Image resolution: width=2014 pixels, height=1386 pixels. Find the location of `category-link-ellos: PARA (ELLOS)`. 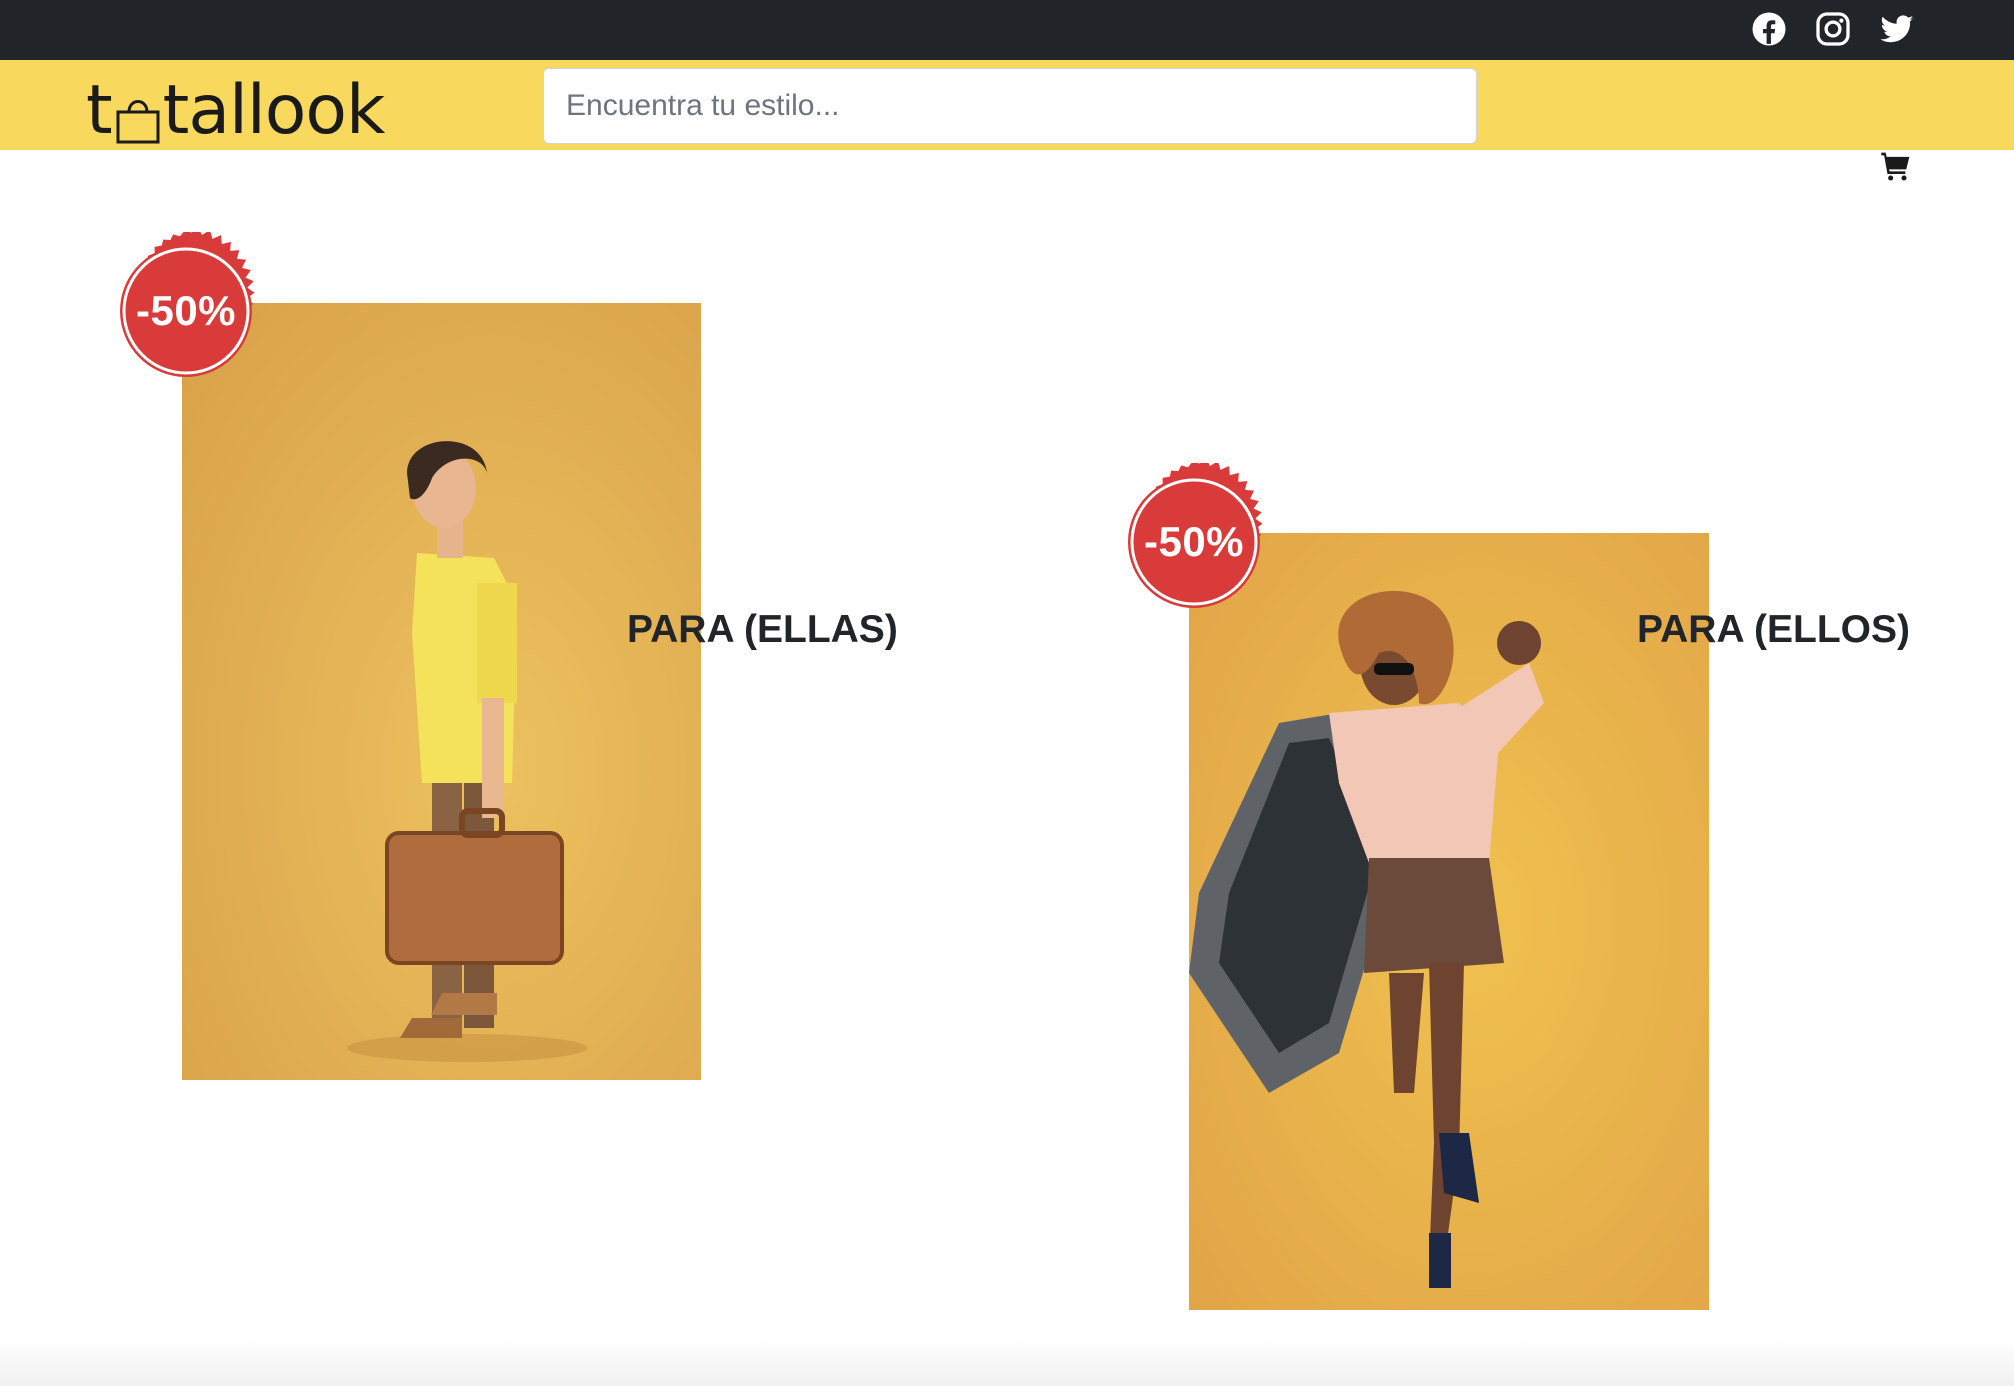

category-link-ellos: PARA (ELLOS) is located at coordinates (1773, 630).